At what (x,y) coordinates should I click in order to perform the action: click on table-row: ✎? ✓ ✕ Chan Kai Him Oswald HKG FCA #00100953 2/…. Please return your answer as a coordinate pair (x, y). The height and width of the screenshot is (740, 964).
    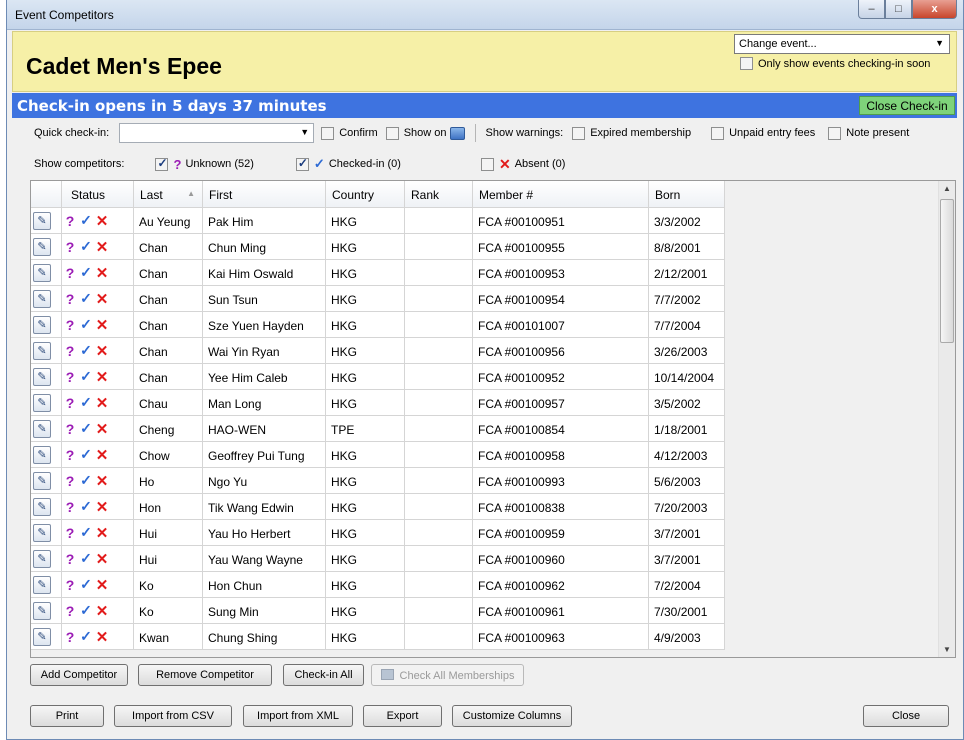
    Looking at the image, I should click on (378, 273).